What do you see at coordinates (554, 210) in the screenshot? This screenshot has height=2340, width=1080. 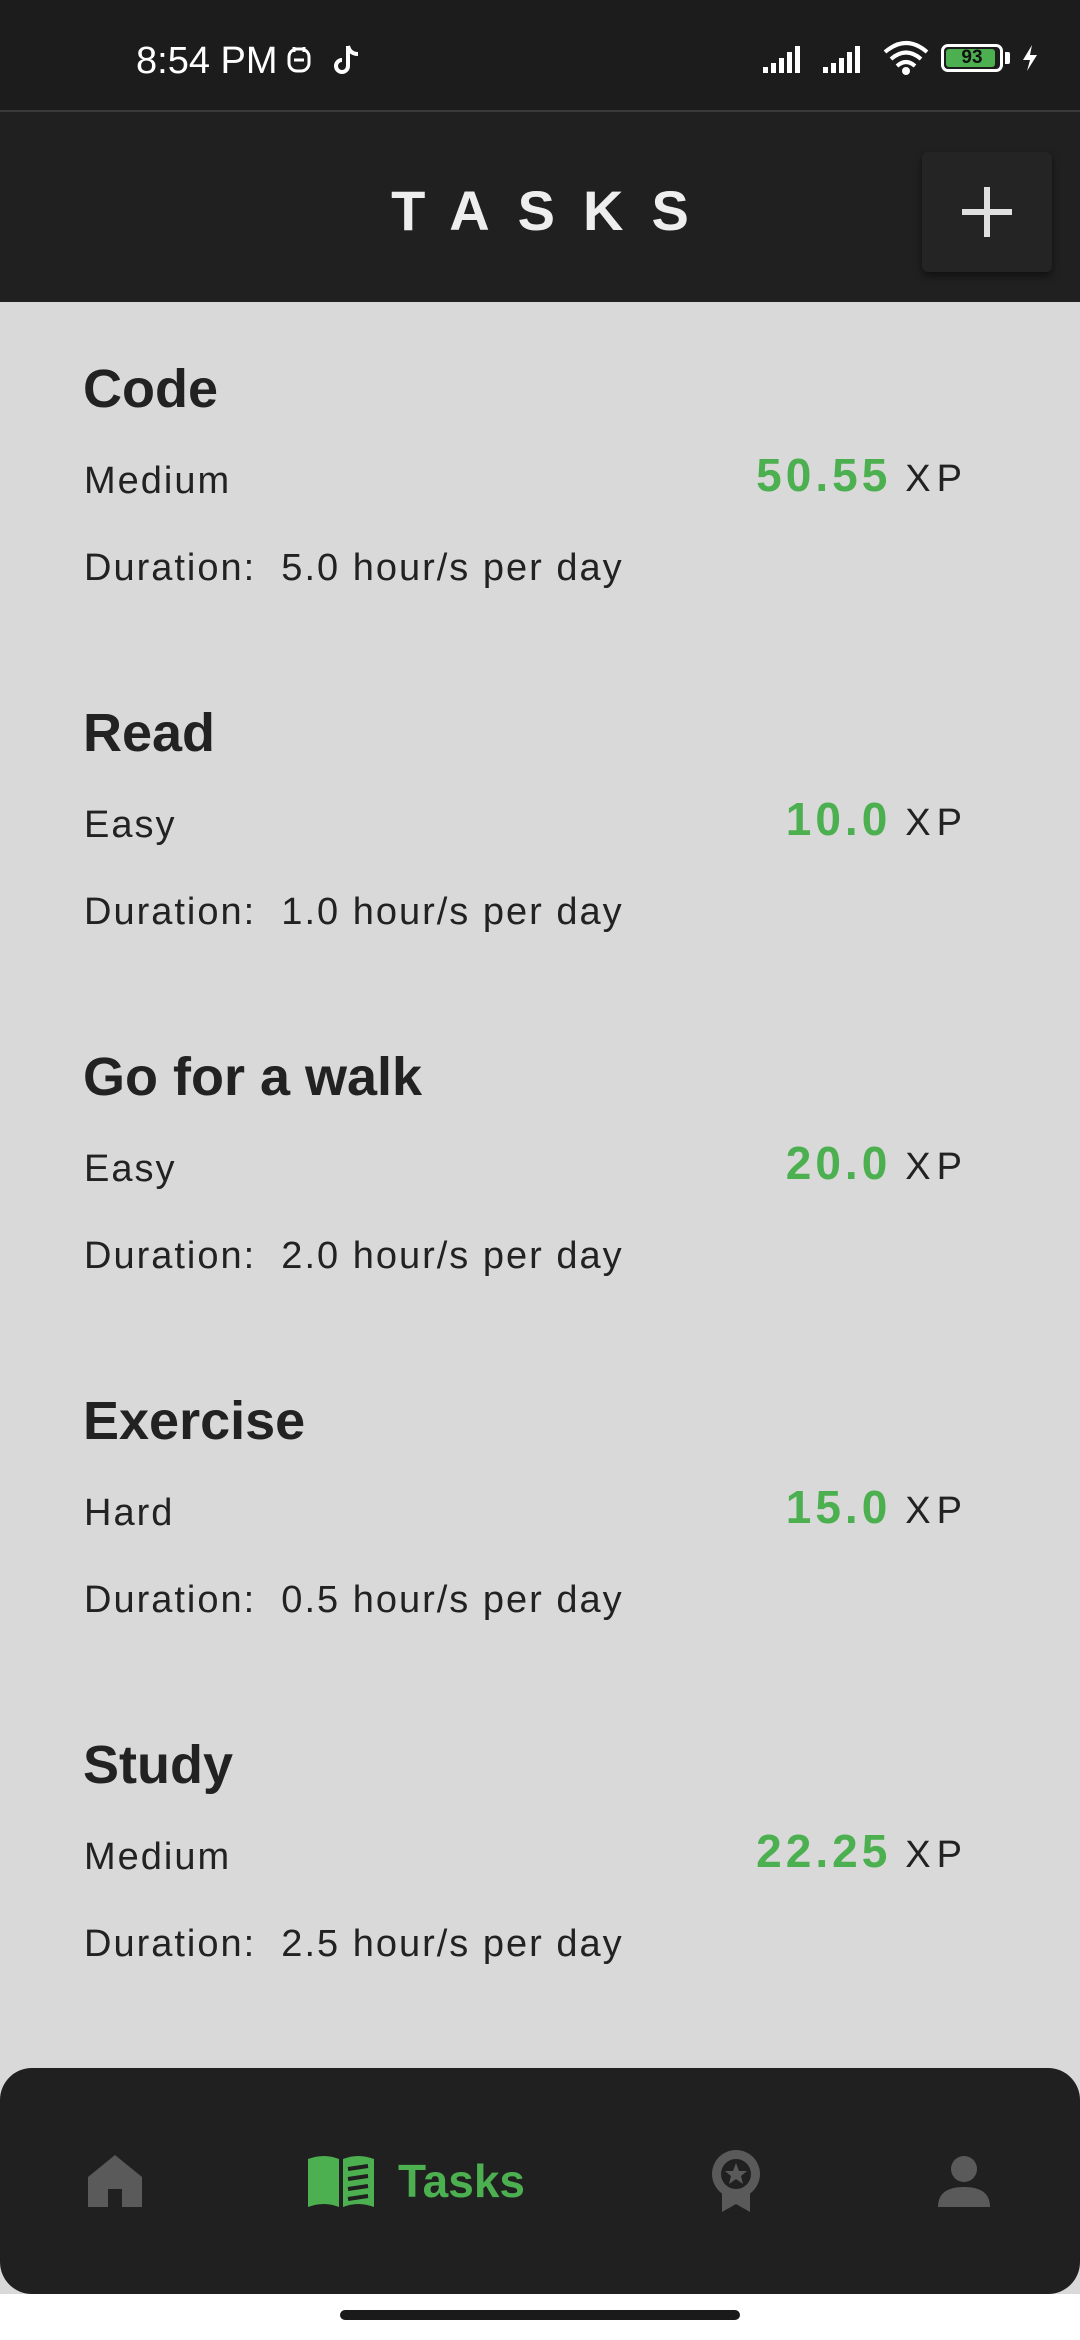 I see `page-title: TASKS` at bounding box center [554, 210].